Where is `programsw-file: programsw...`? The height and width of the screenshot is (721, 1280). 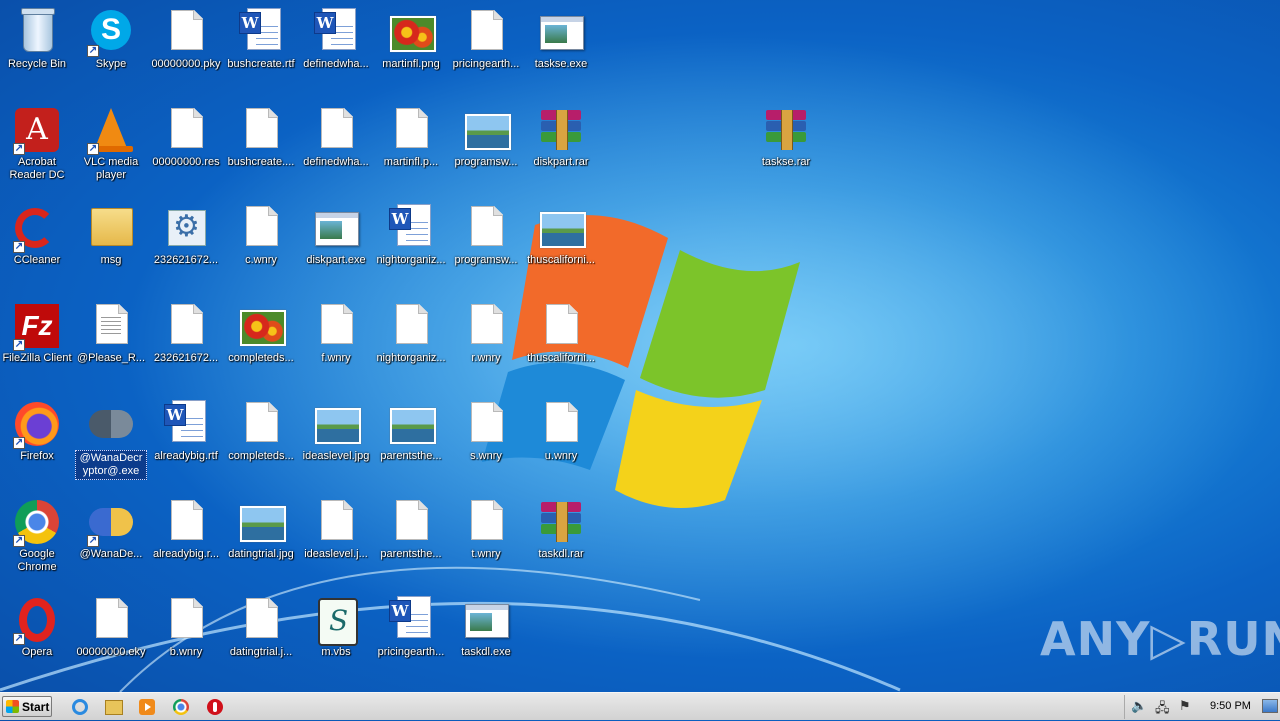 programsw-file: programsw... is located at coordinates (486, 243).